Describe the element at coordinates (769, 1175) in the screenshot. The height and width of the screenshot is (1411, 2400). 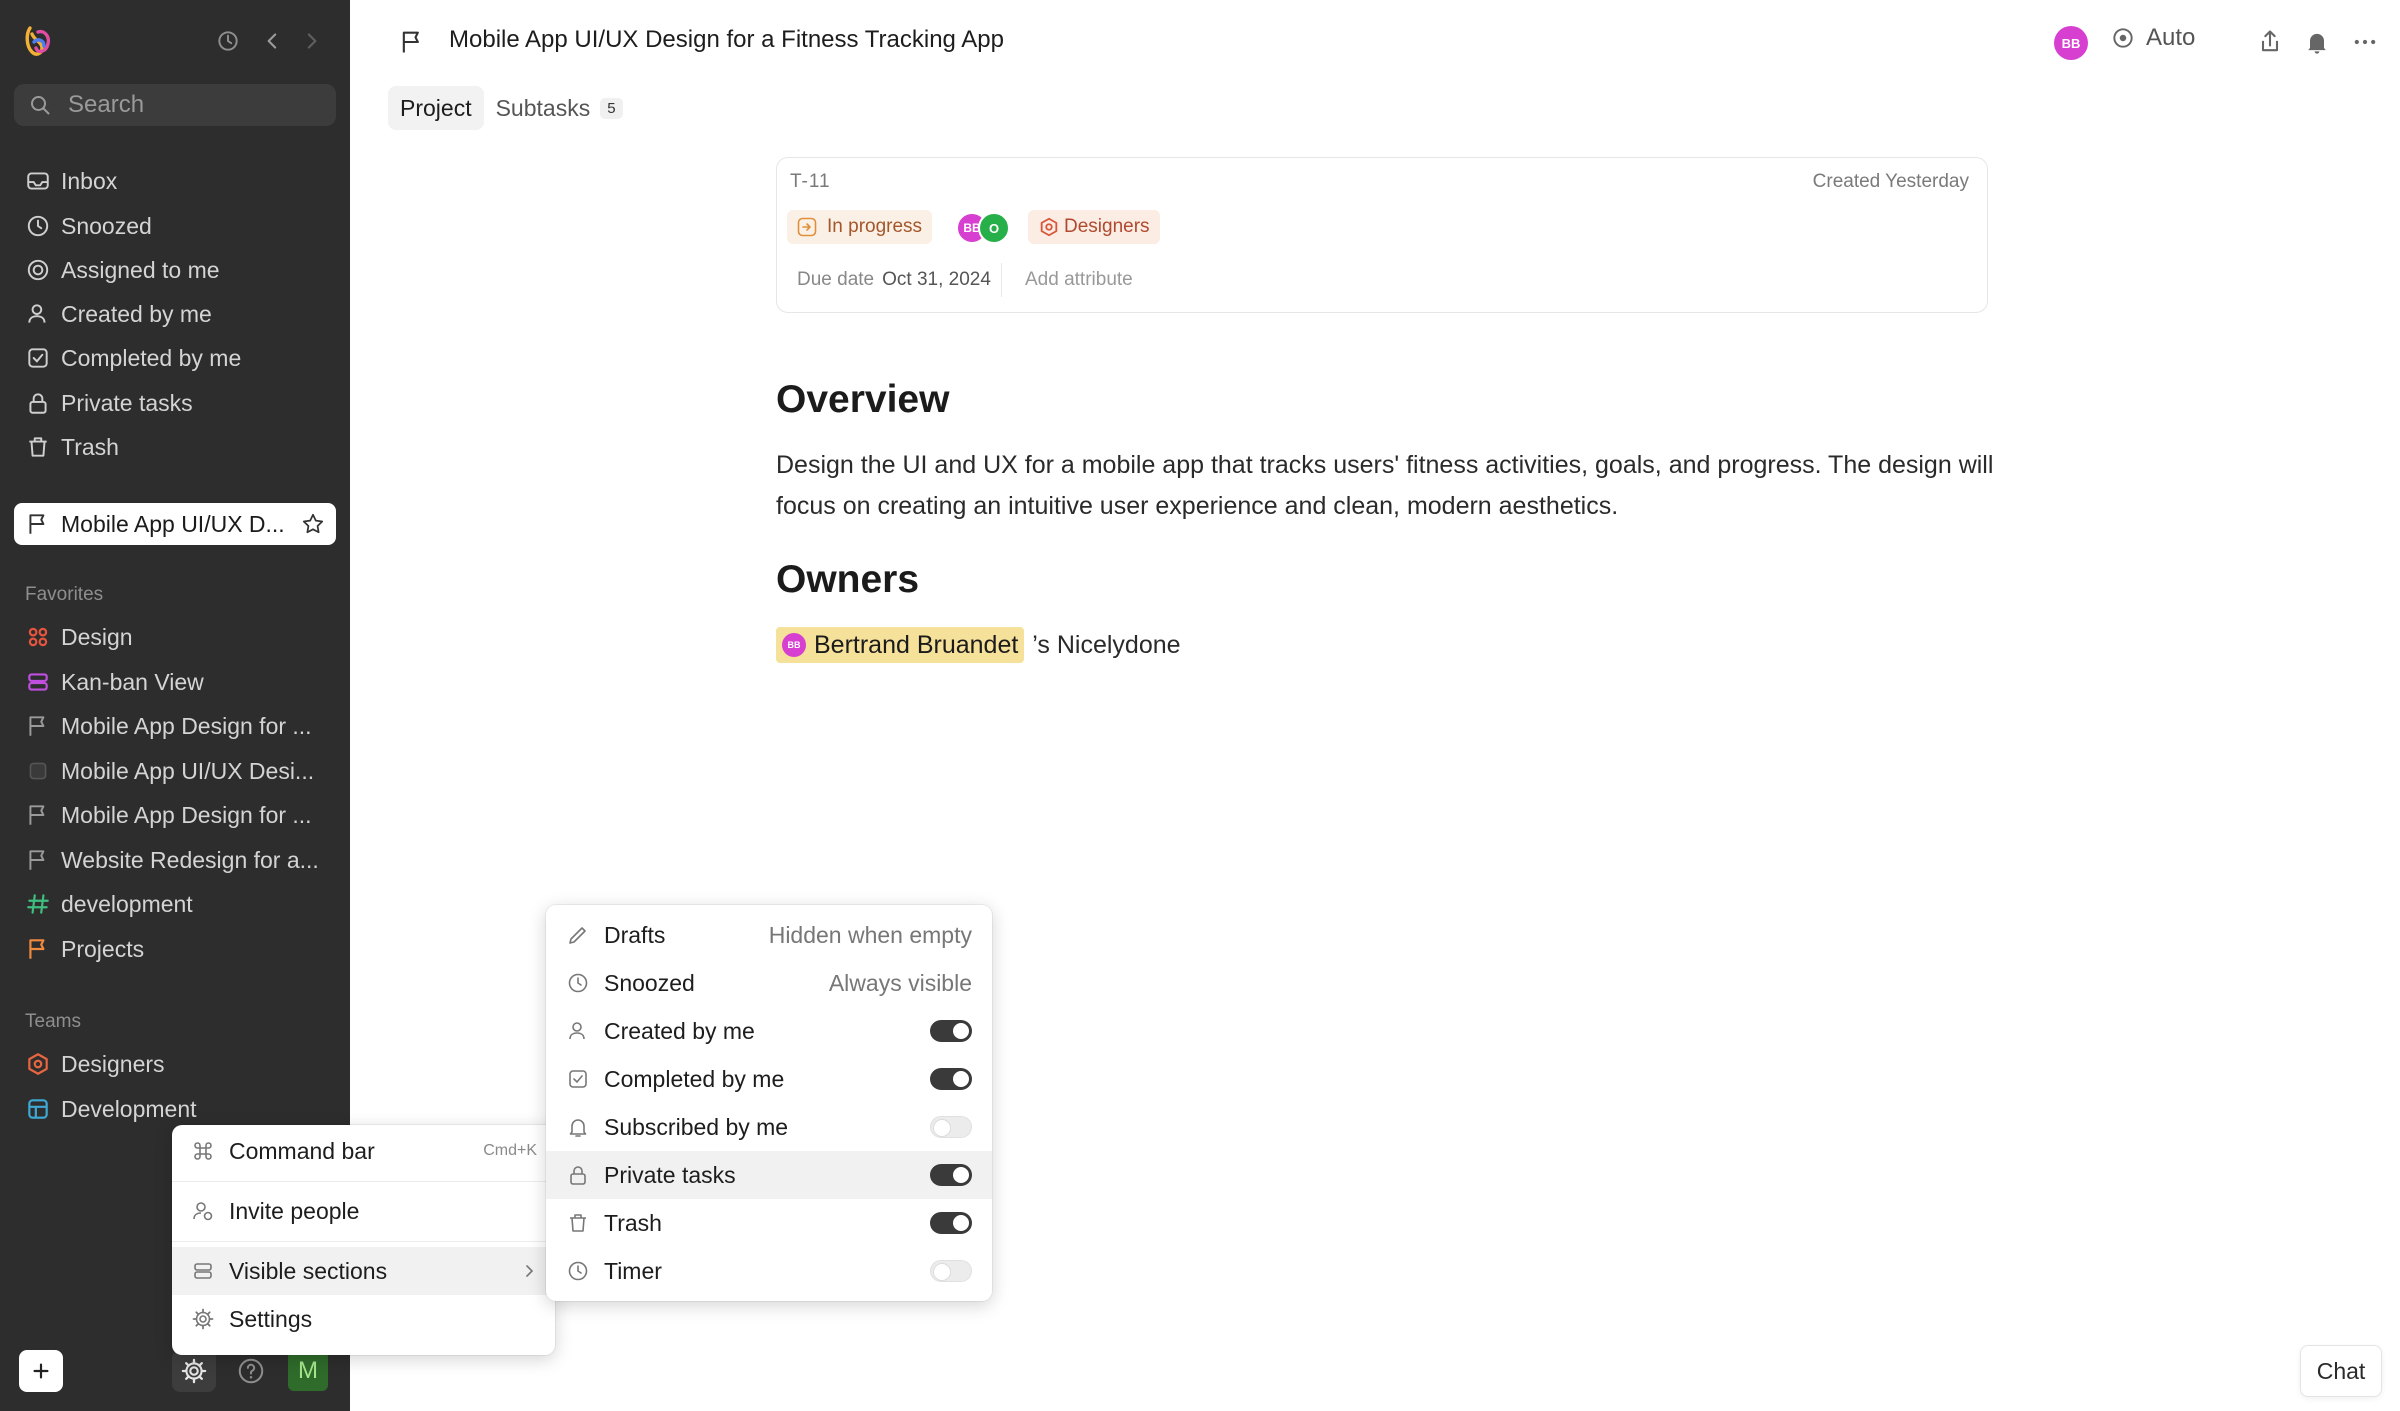
I see `section-row-private-tasks: Private tasks` at that location.